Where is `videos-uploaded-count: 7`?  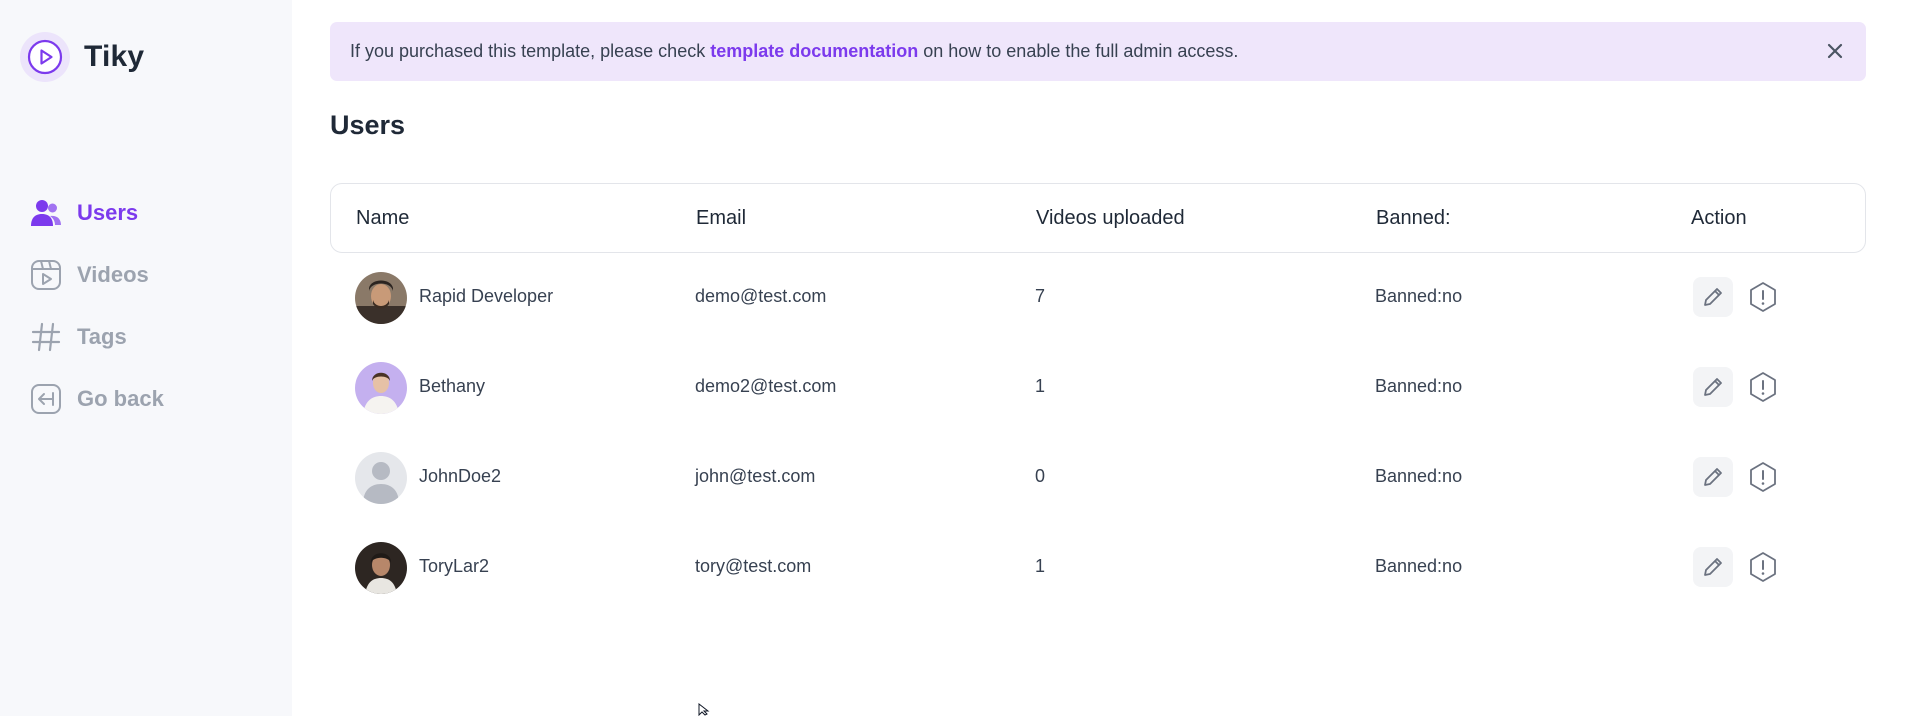
videos-uploaded-count: 7 is located at coordinates (1040, 296).